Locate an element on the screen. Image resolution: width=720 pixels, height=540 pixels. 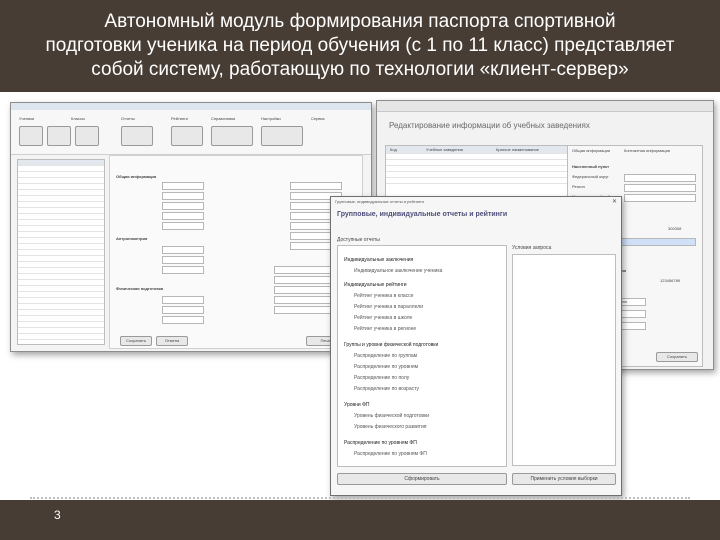
tree-item: Уровень физического развития is located at coordinates (390, 427).